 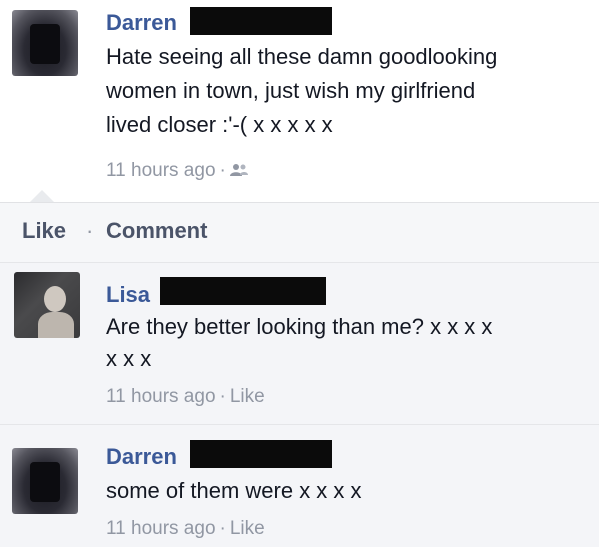 I want to click on post-author-name: Darren, so click(x=141, y=23).